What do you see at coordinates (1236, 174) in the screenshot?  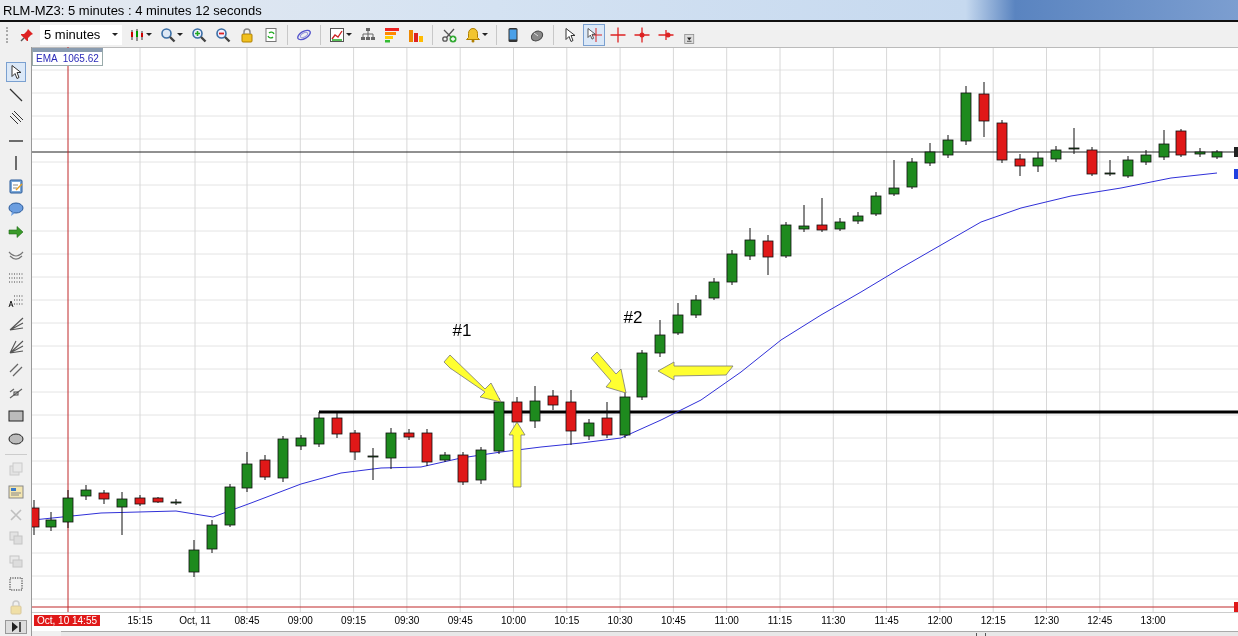 I see `price-marker` at bounding box center [1236, 174].